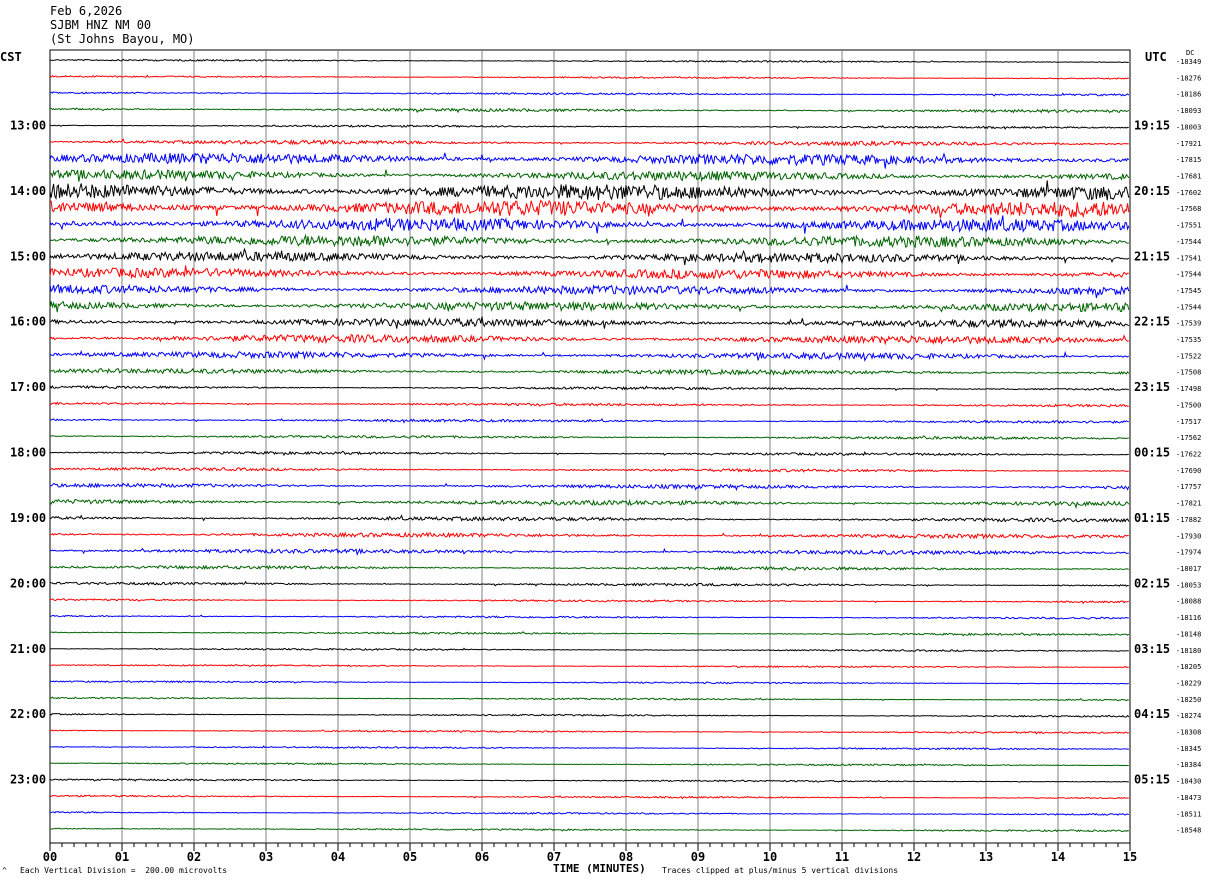  What do you see at coordinates (1188, 798) in the screenshot?
I see `dc-offset-label: -18473` at bounding box center [1188, 798].